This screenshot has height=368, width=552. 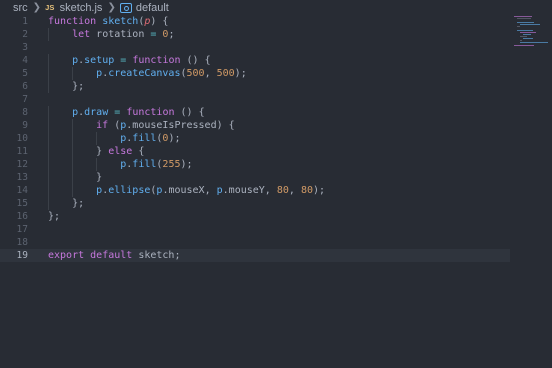 I want to click on line-number: 1, so click(x=25, y=21).